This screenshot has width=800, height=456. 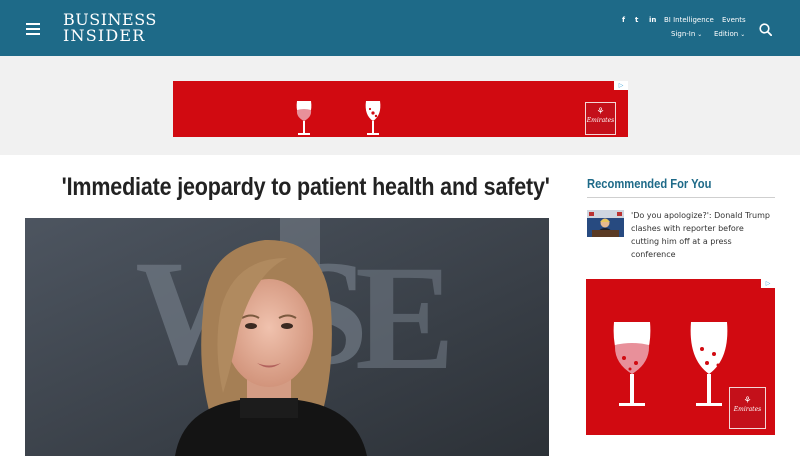 I want to click on facebook-icon: f, so click(x=623, y=20).